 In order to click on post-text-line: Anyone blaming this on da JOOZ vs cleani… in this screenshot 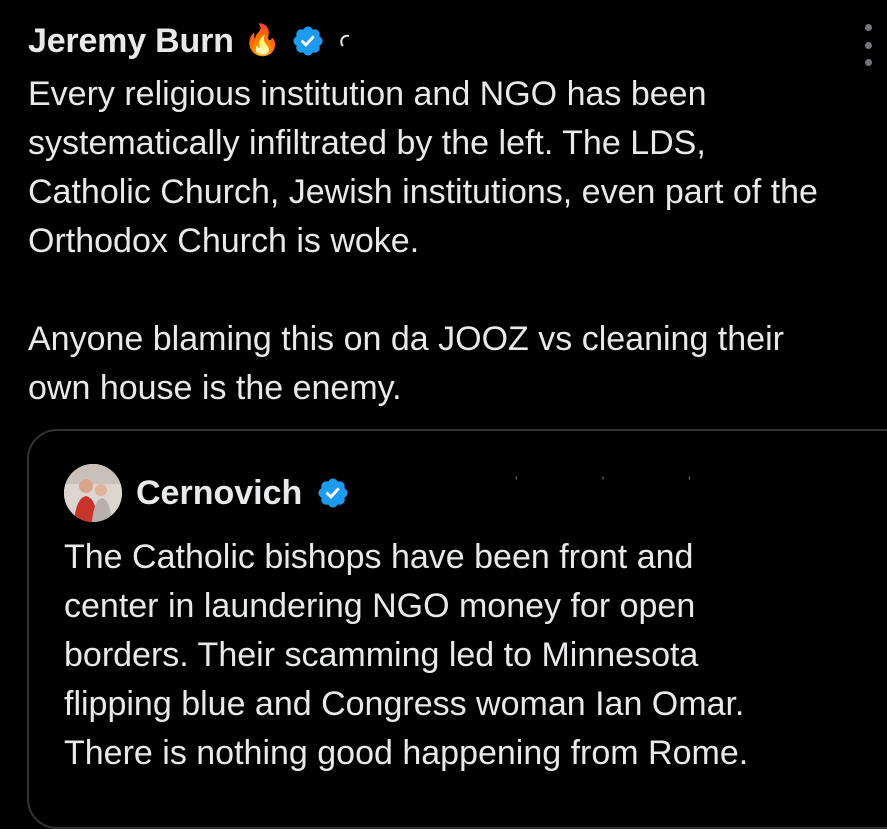, I will do `click(406, 339)`.